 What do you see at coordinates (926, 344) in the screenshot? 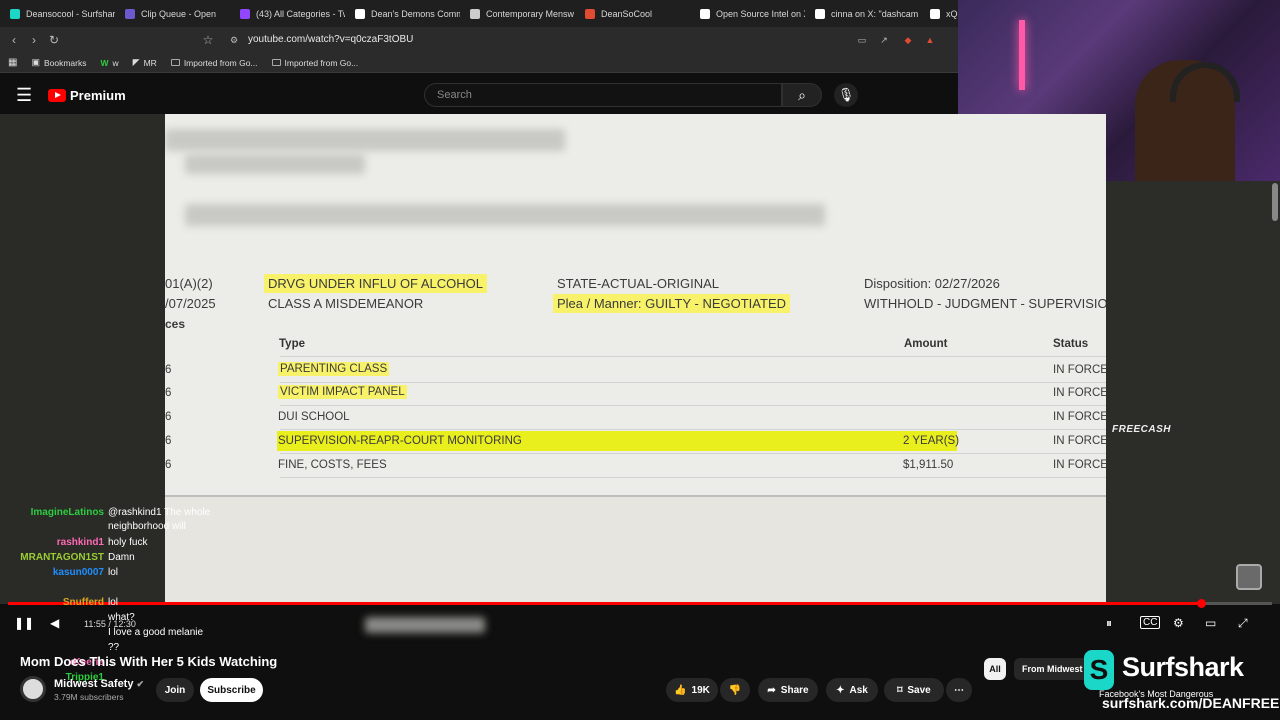
I see `column-amount: Amount` at bounding box center [926, 344].